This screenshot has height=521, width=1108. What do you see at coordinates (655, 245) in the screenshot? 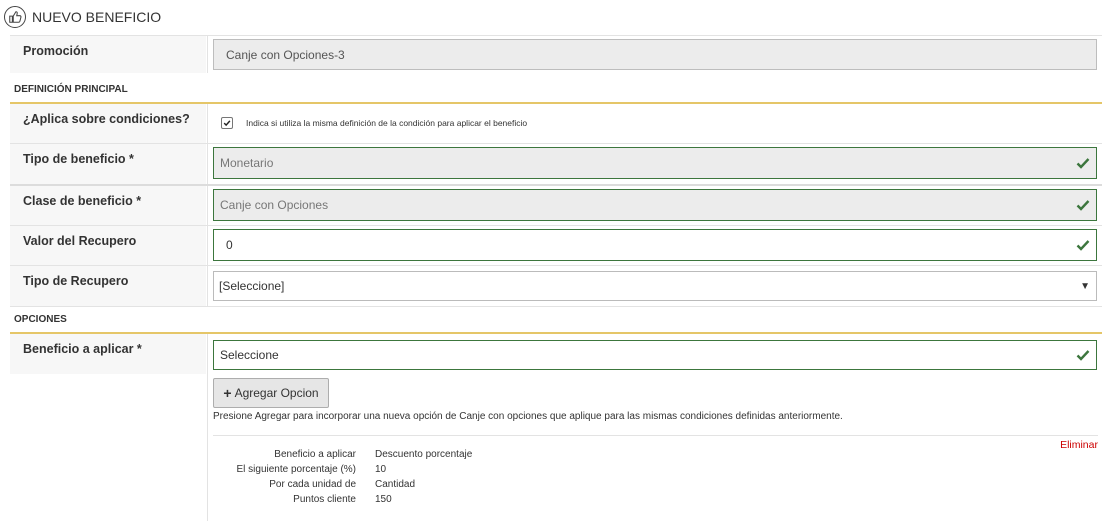
I see `valor-recupero-input: 0` at bounding box center [655, 245].